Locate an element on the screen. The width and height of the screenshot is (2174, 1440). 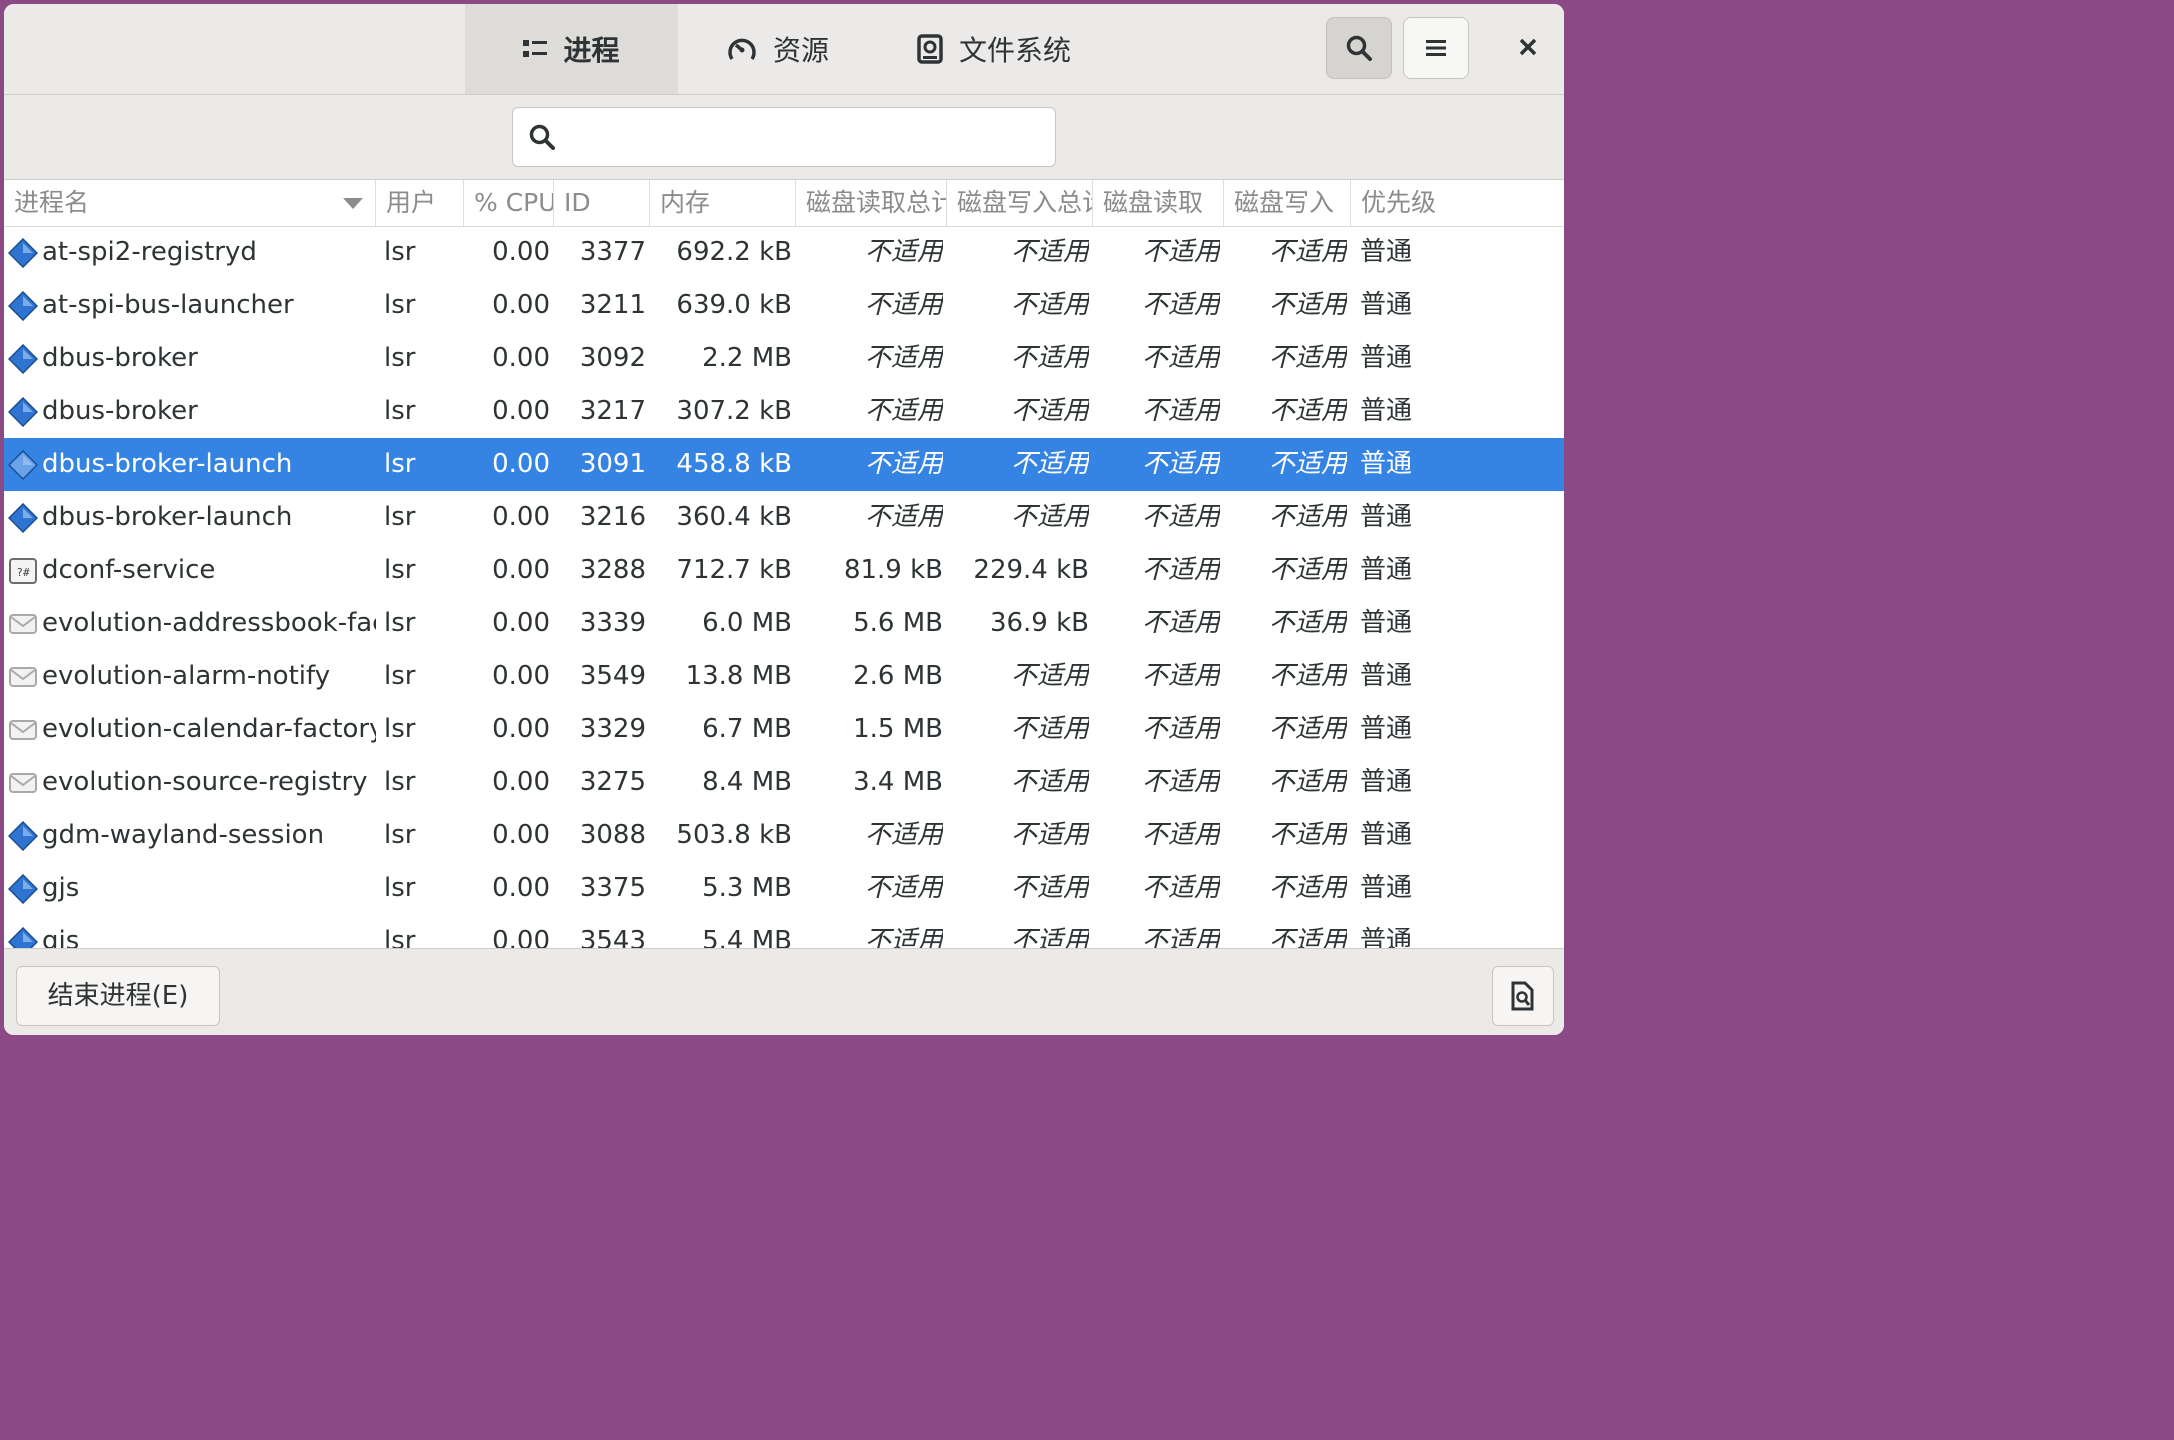
close-button is located at coordinates (1528, 47).